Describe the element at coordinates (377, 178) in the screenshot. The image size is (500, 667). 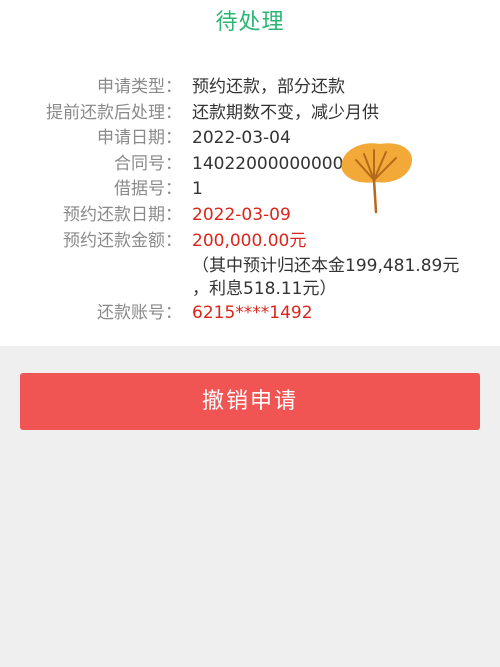
I see `ginkgo-leaf-icon` at that location.